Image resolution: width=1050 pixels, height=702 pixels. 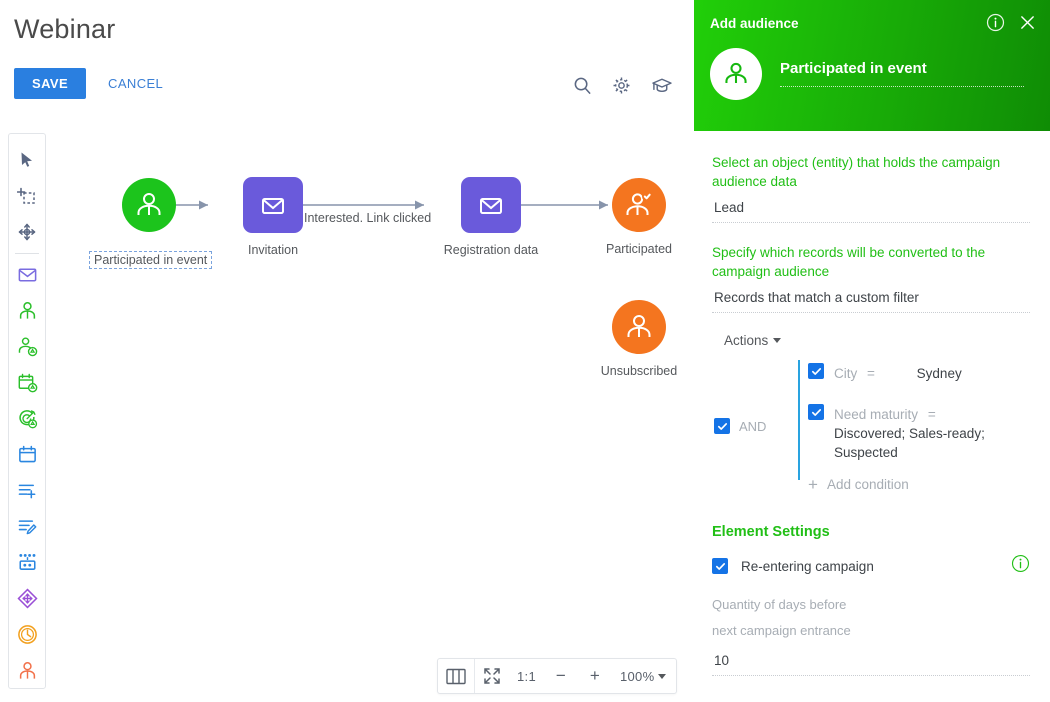 I want to click on canvas-top-icons, so click(x=622, y=88).